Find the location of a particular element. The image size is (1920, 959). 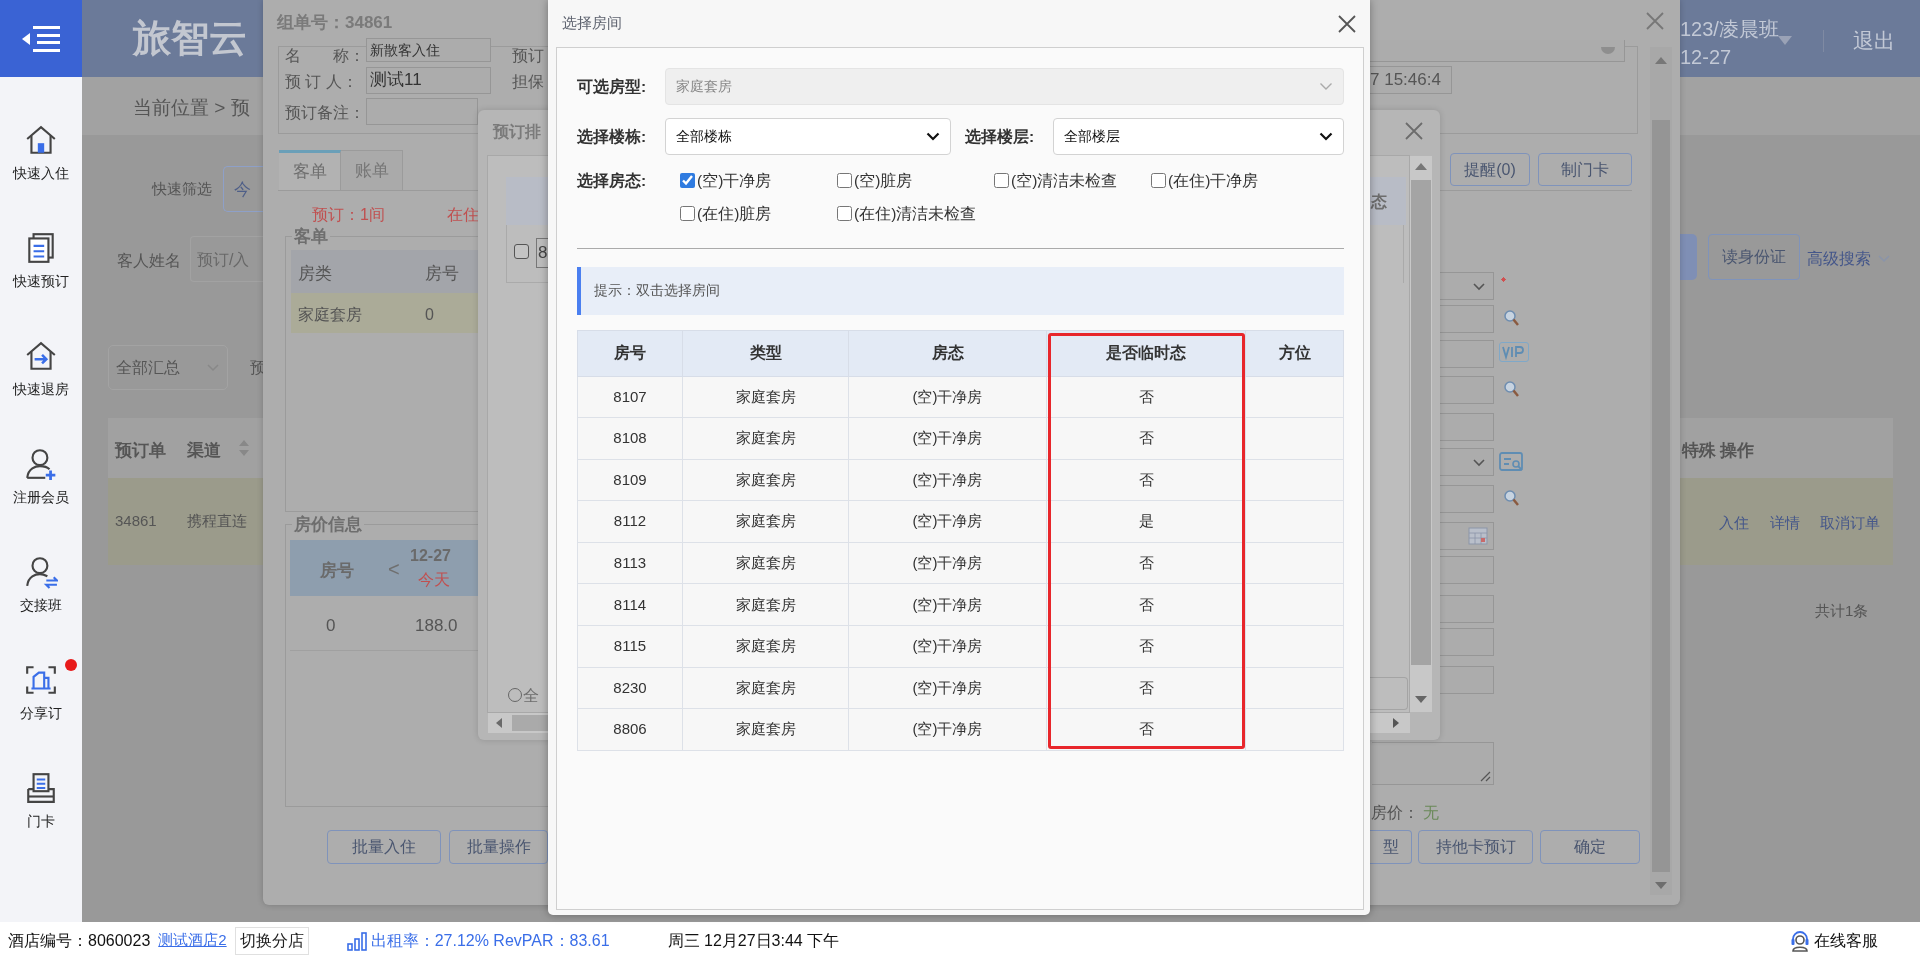

batch-button: 批量入住 is located at coordinates (384, 847).